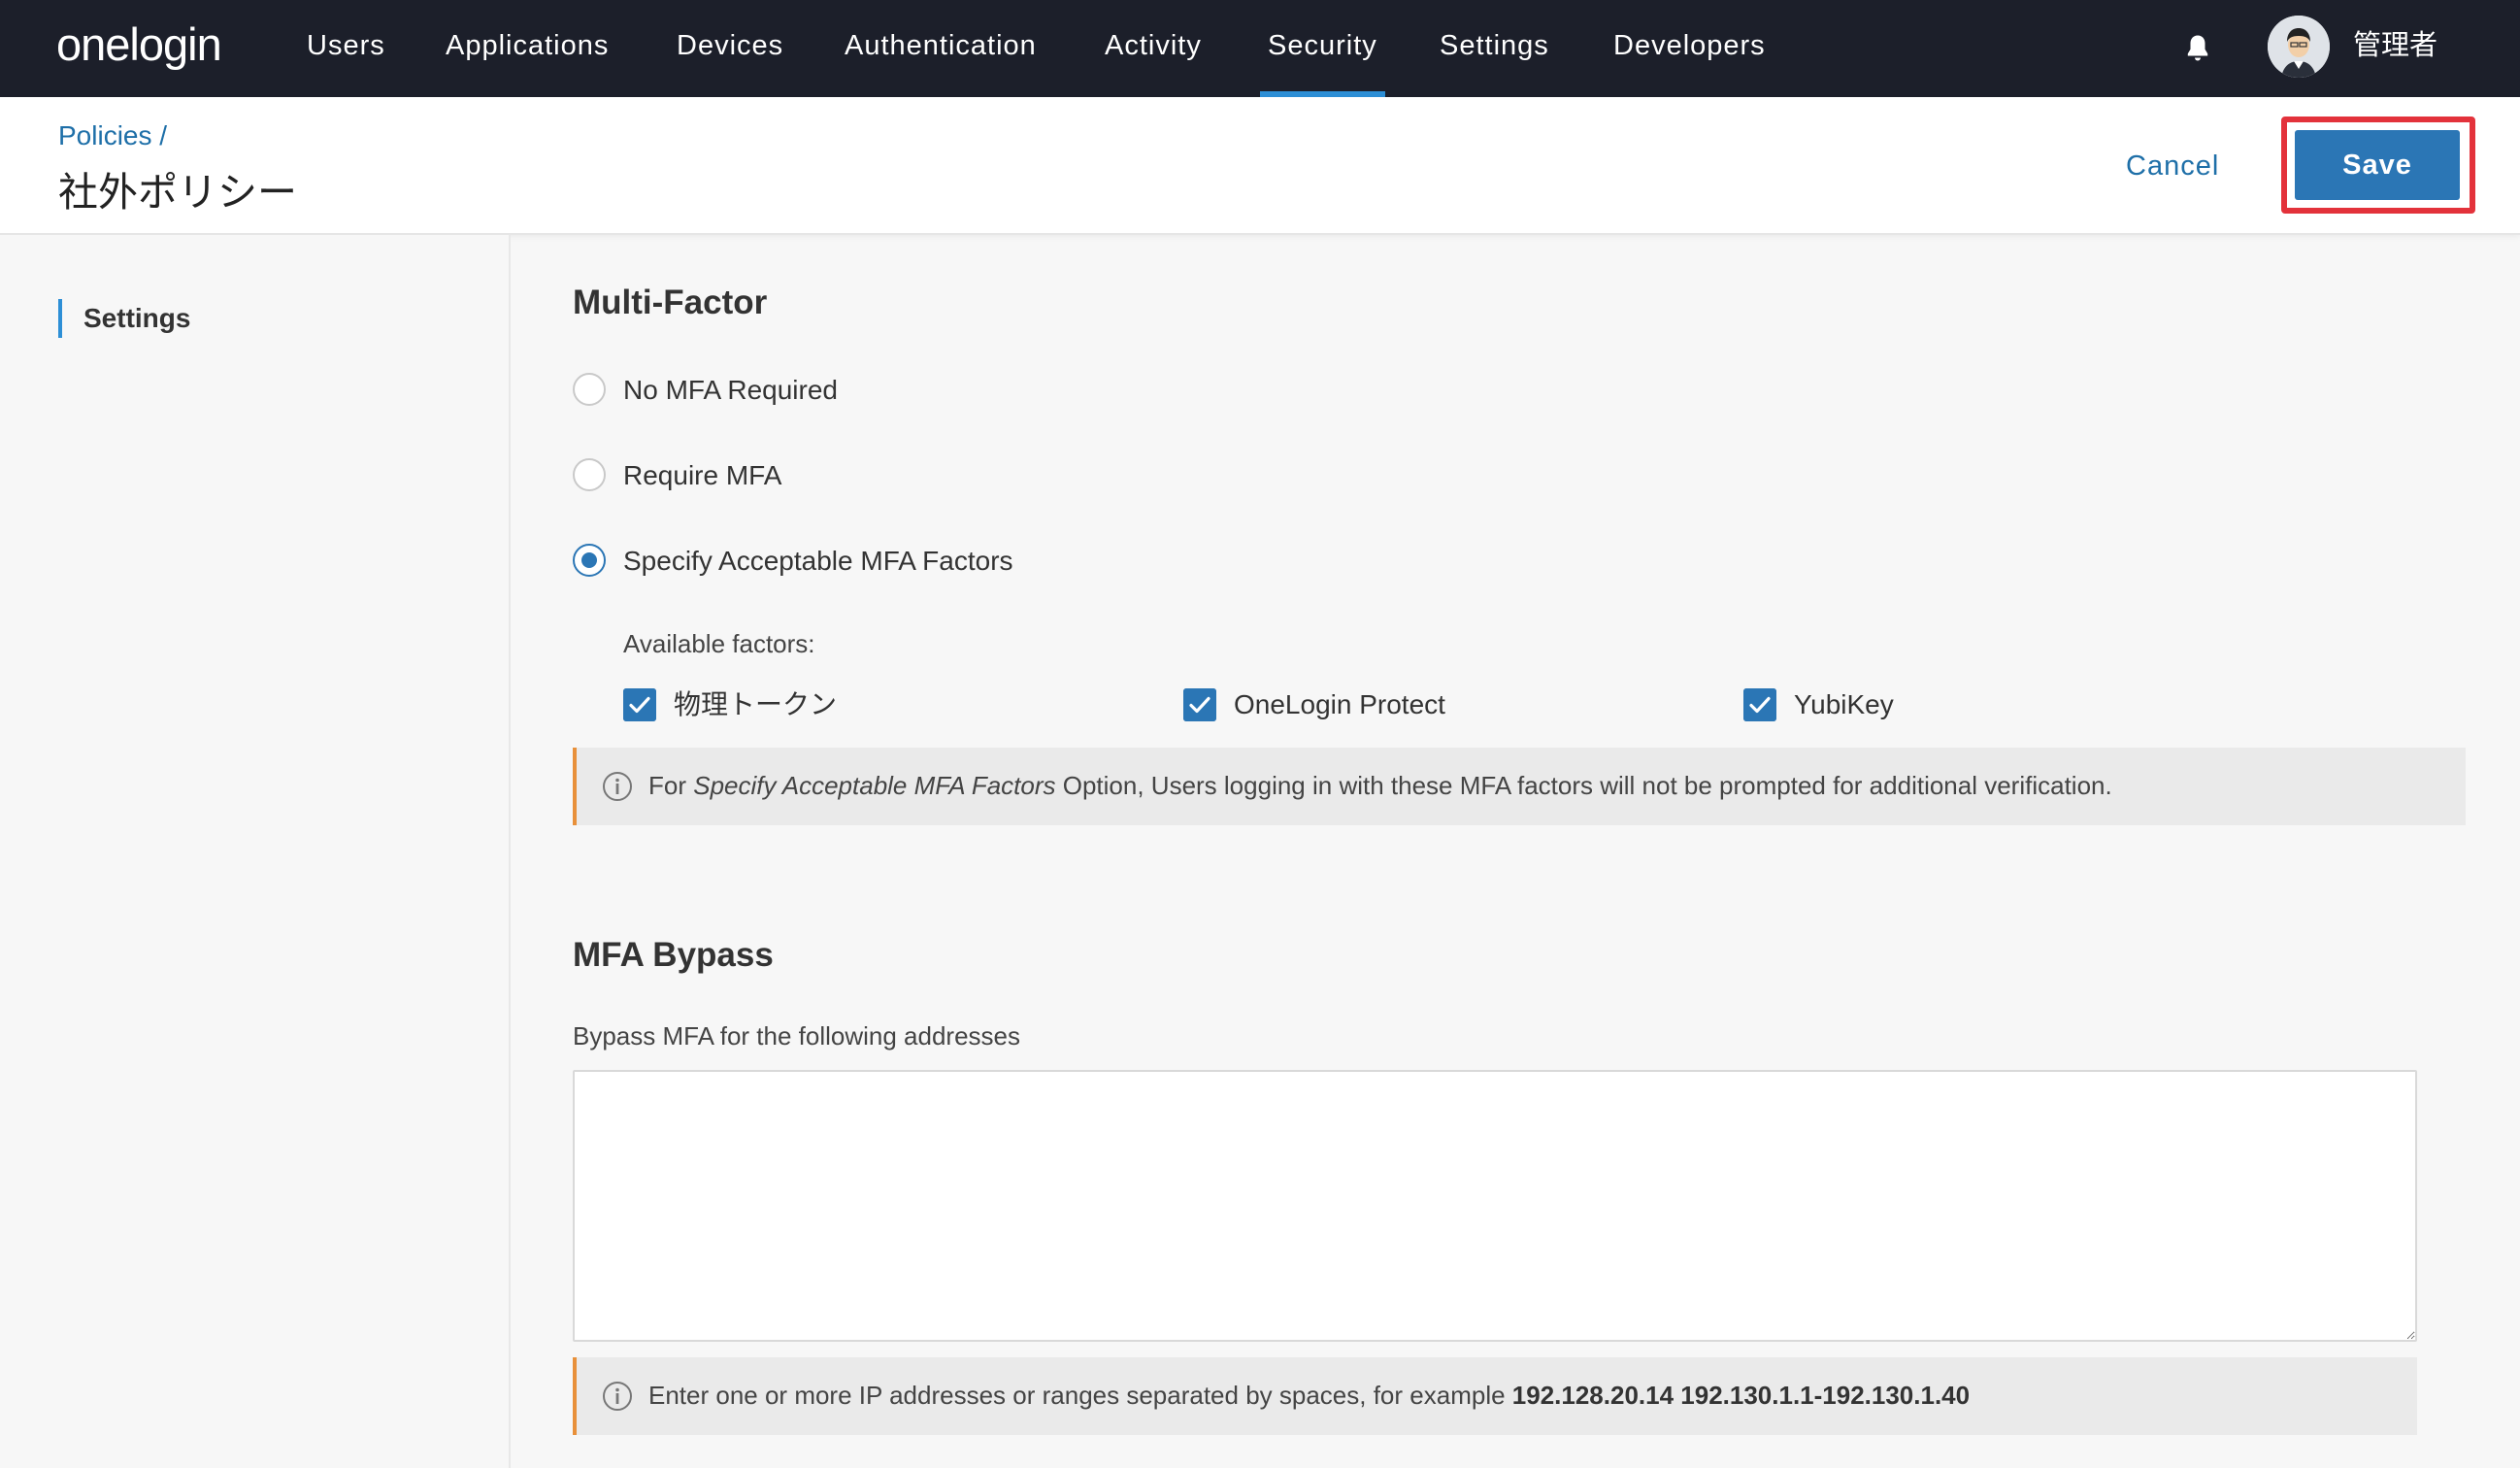  Describe the element at coordinates (670, 303) in the screenshot. I see `section-title-multi-factor: Multi-Factor` at that location.